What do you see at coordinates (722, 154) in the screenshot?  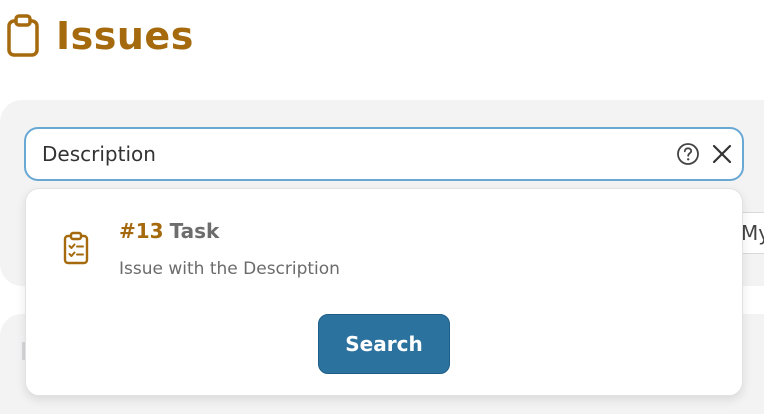 I see `close-icon` at bounding box center [722, 154].